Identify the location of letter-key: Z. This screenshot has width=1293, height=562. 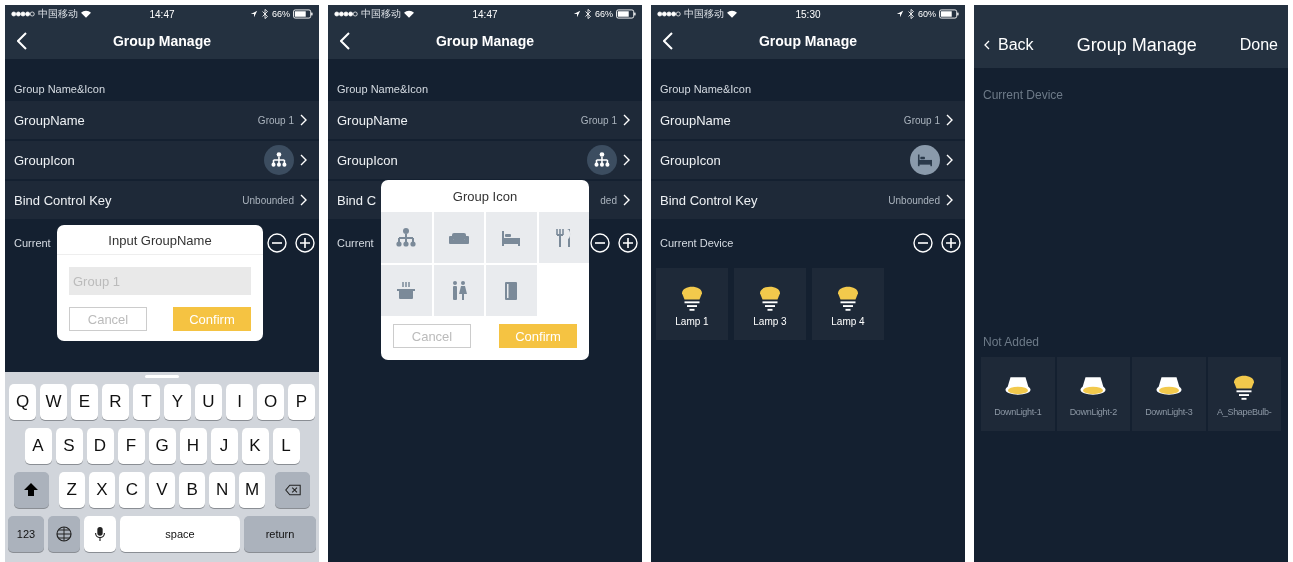
(71, 490).